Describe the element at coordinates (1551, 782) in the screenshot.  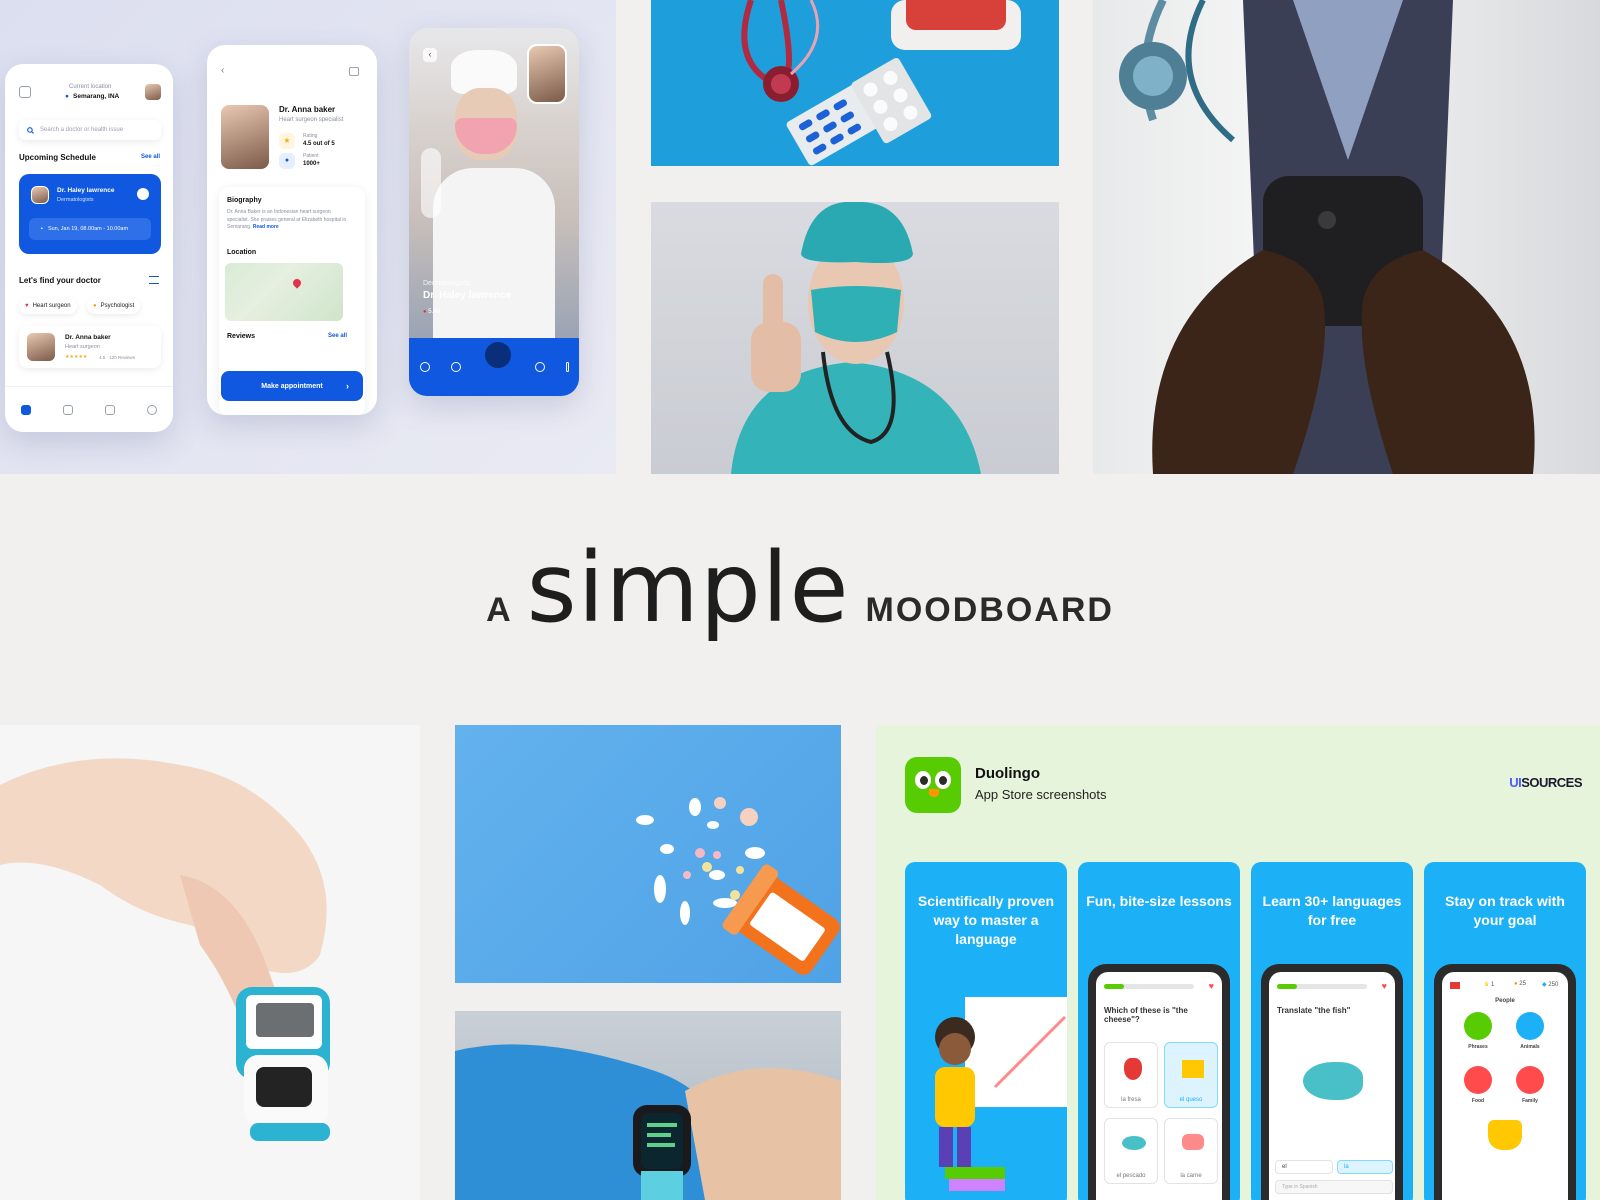
I see `uisources-suffix: SOURCES` at that location.